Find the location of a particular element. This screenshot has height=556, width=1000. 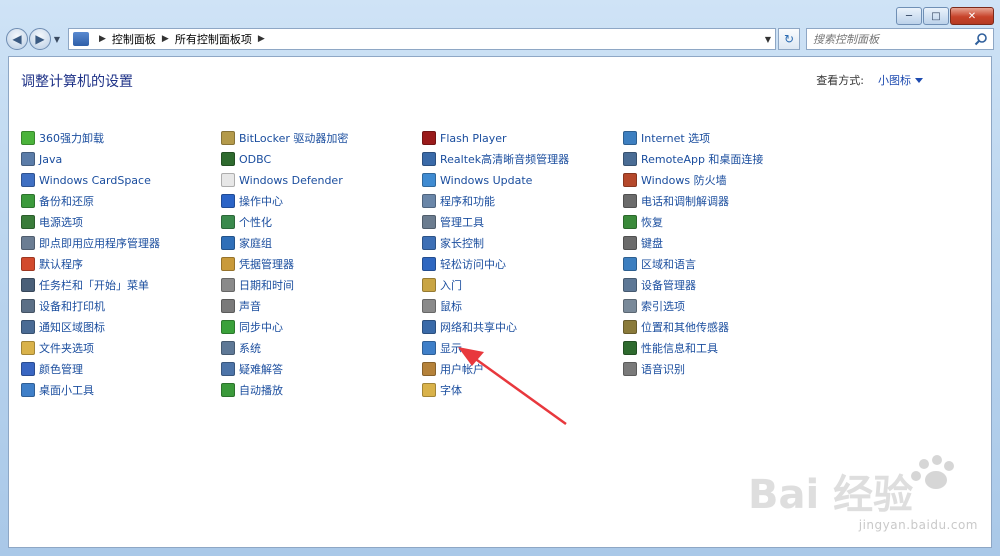

control-panel-item-label: 入门 is located at coordinates (451, 285).